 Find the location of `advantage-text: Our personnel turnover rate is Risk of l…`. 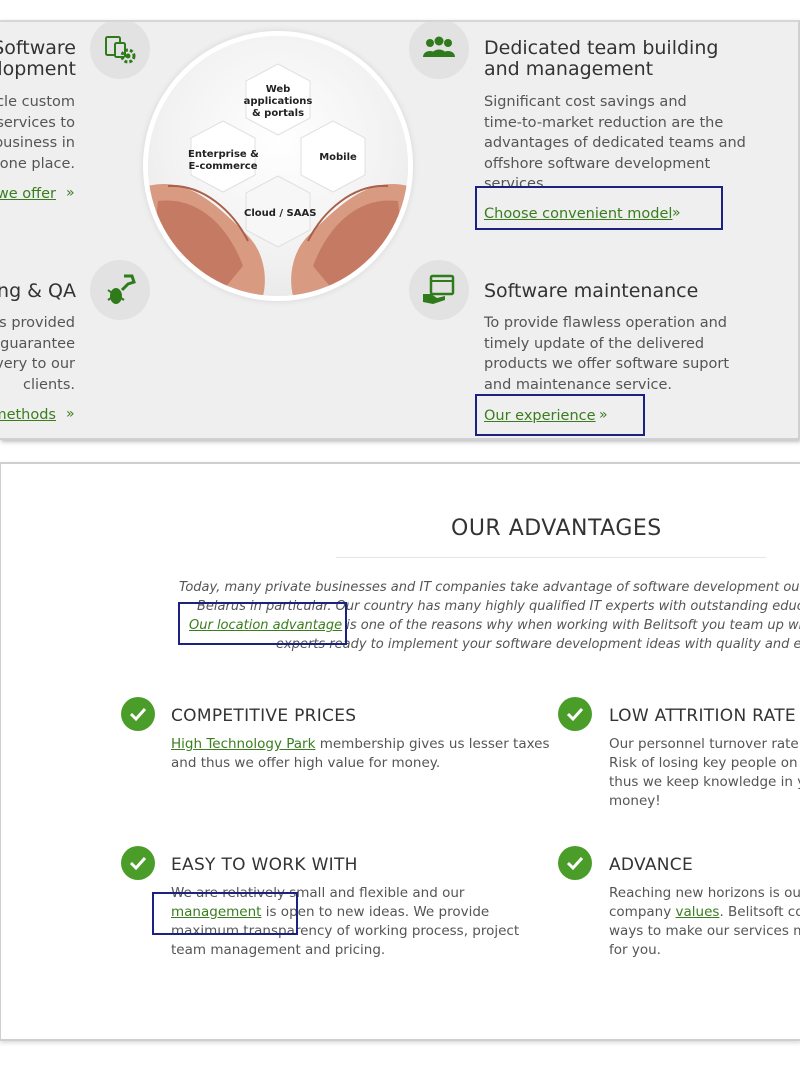

advantage-text: Our personnel turnover rate is Risk of l… is located at coordinates (704, 772).